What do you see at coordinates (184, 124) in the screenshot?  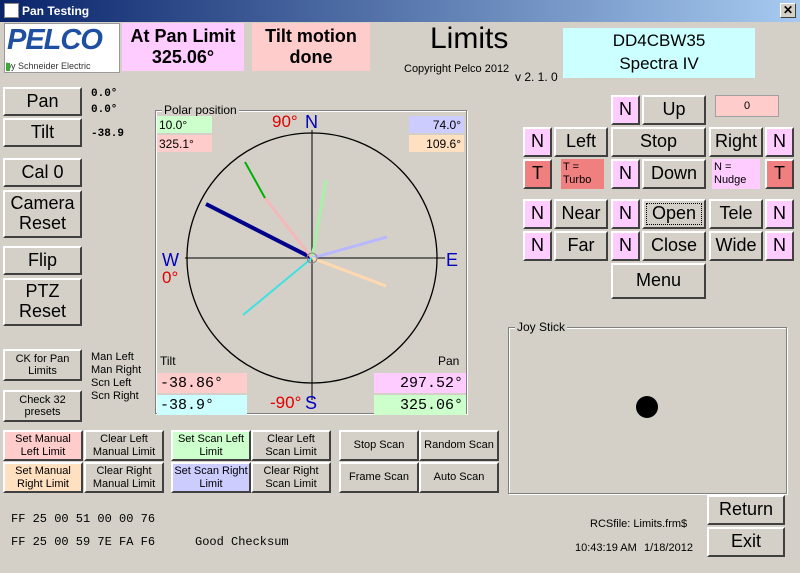 I see `polar-tl-value-1: 10.0°` at bounding box center [184, 124].